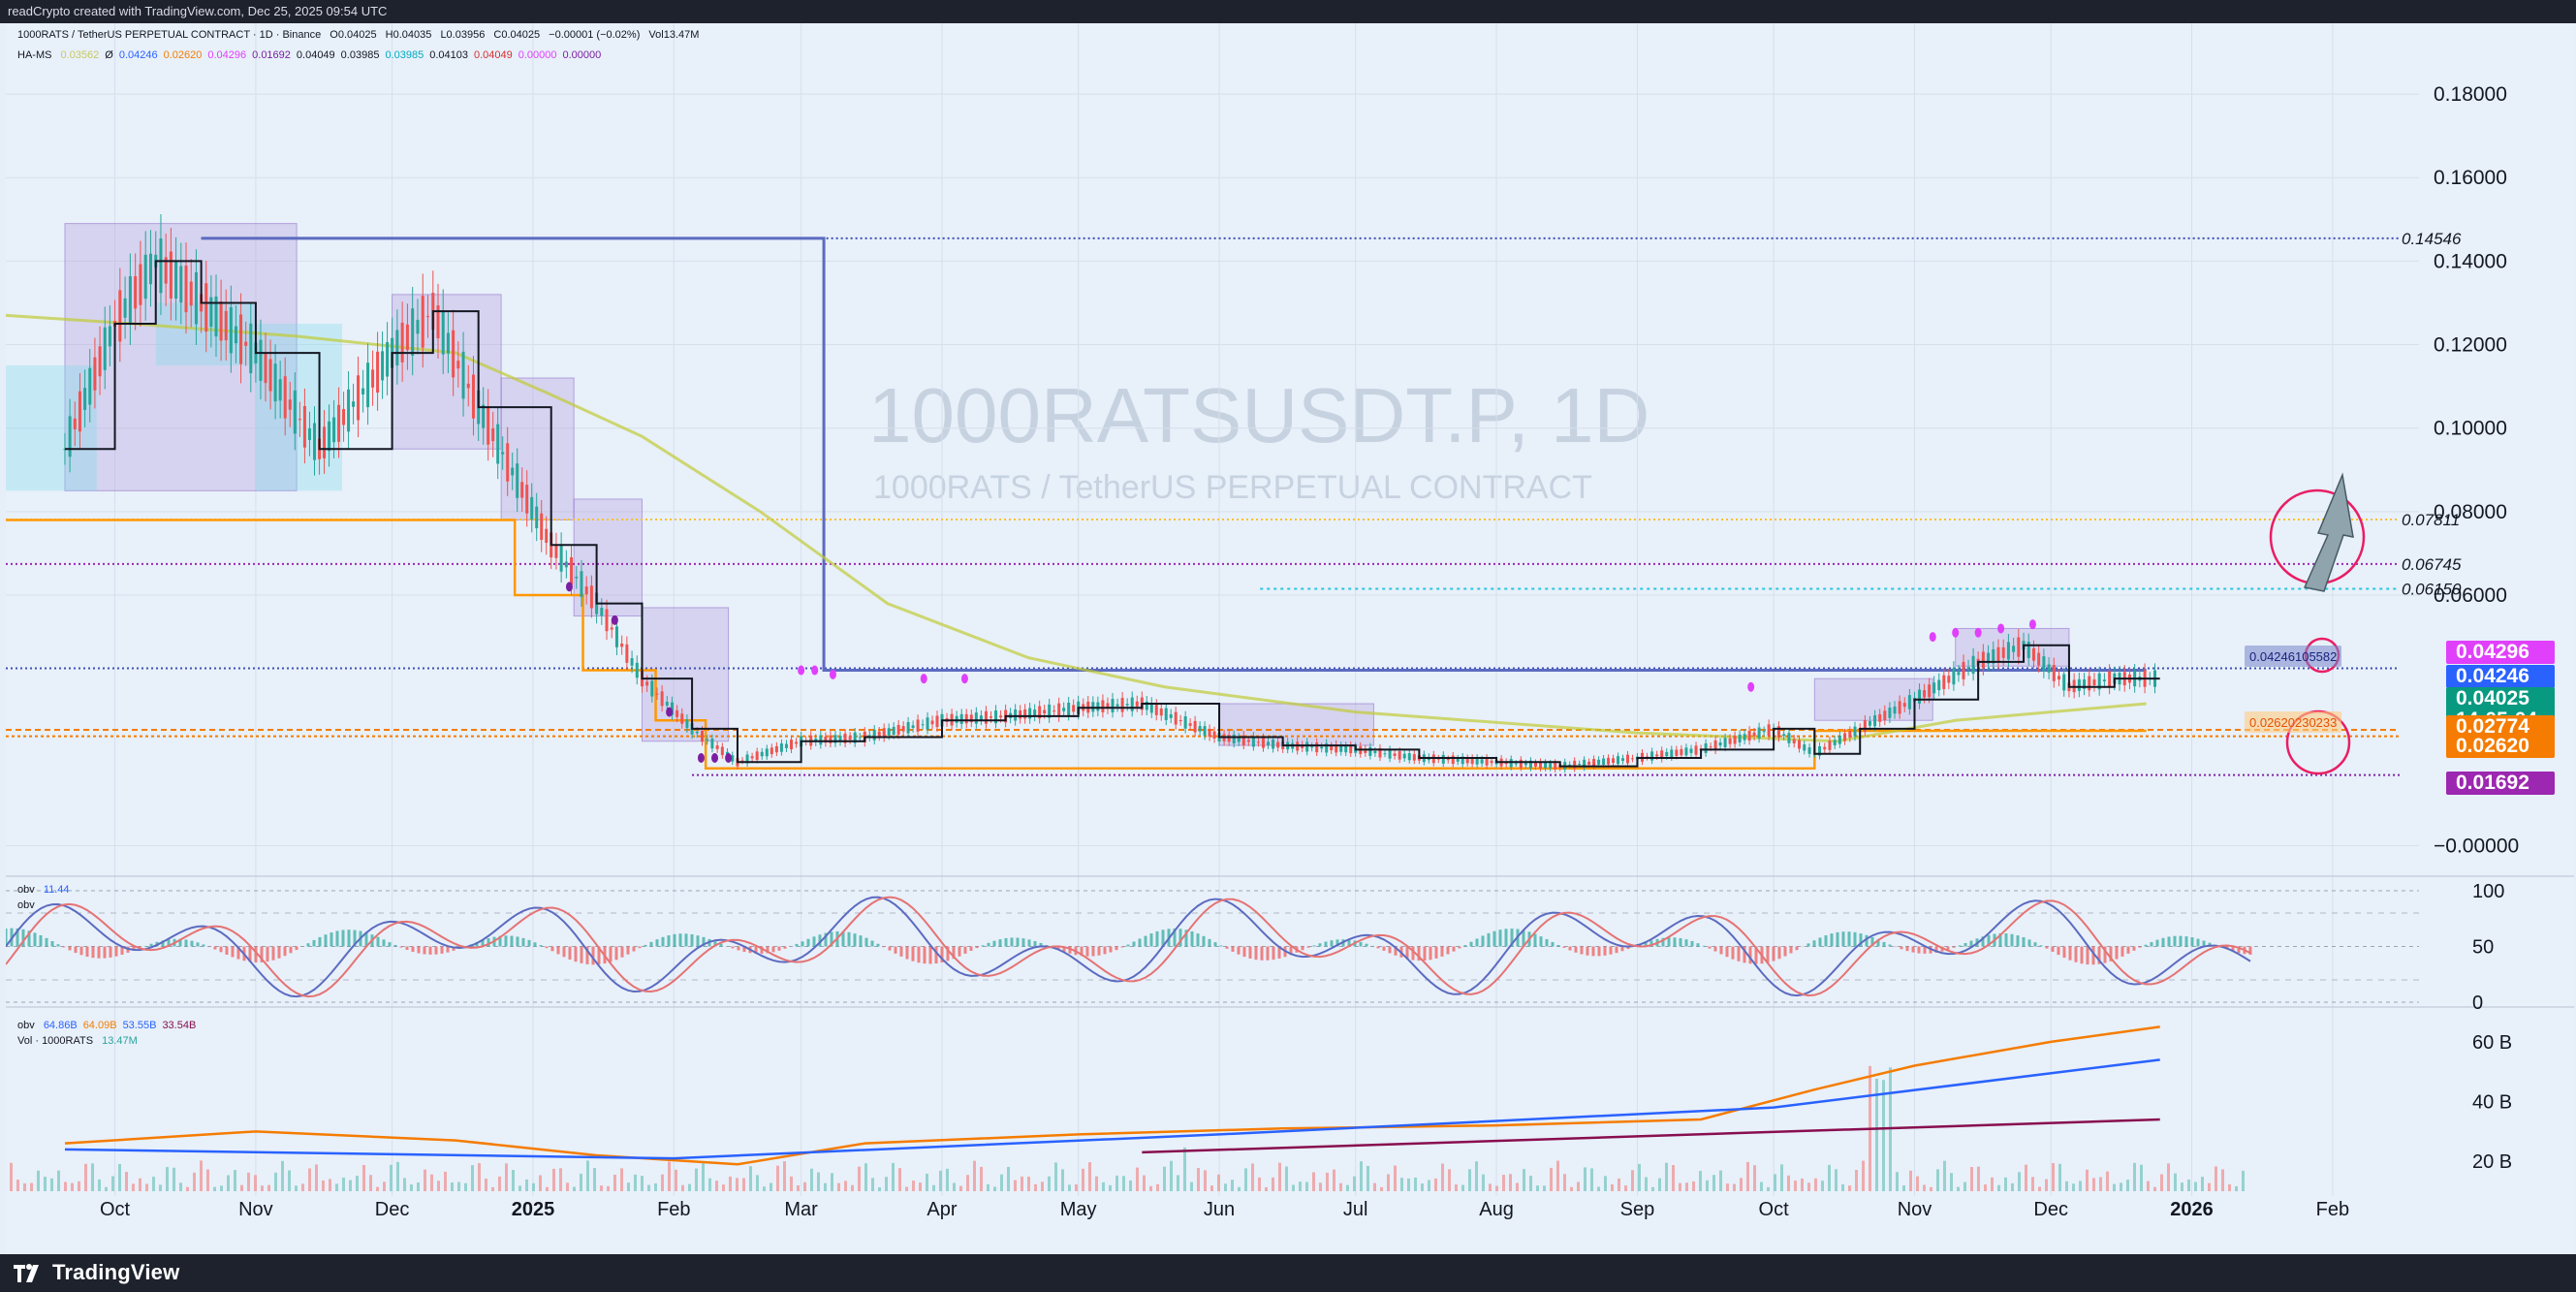 The width and height of the screenshot is (2576, 1292). Describe the element at coordinates (2192, 1209) in the screenshot. I see `date-axis-label: 2026` at that location.